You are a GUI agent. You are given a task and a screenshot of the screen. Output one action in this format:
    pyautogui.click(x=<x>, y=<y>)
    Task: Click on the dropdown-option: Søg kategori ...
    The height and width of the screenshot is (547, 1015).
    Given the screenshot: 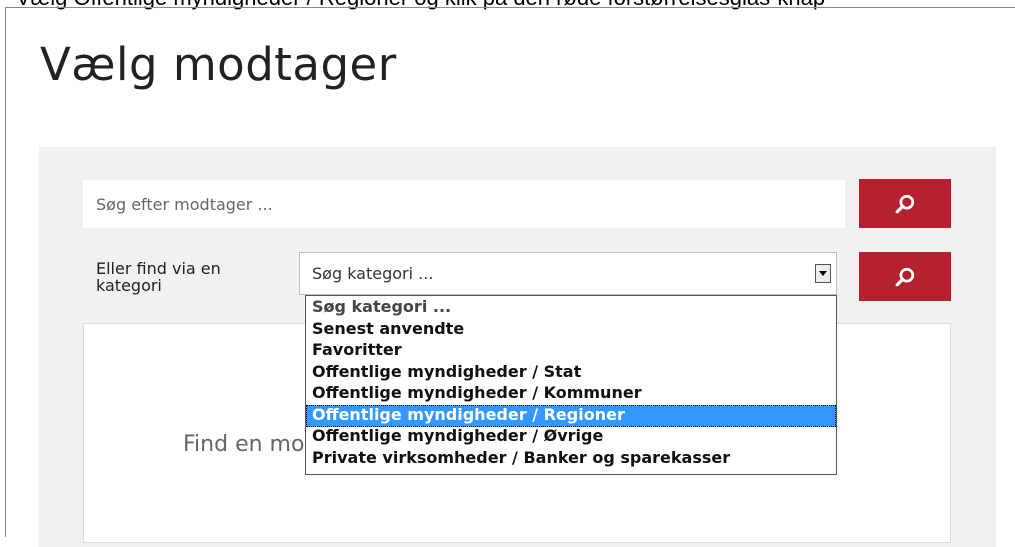 What is the action you would take?
    pyautogui.click(x=571, y=308)
    